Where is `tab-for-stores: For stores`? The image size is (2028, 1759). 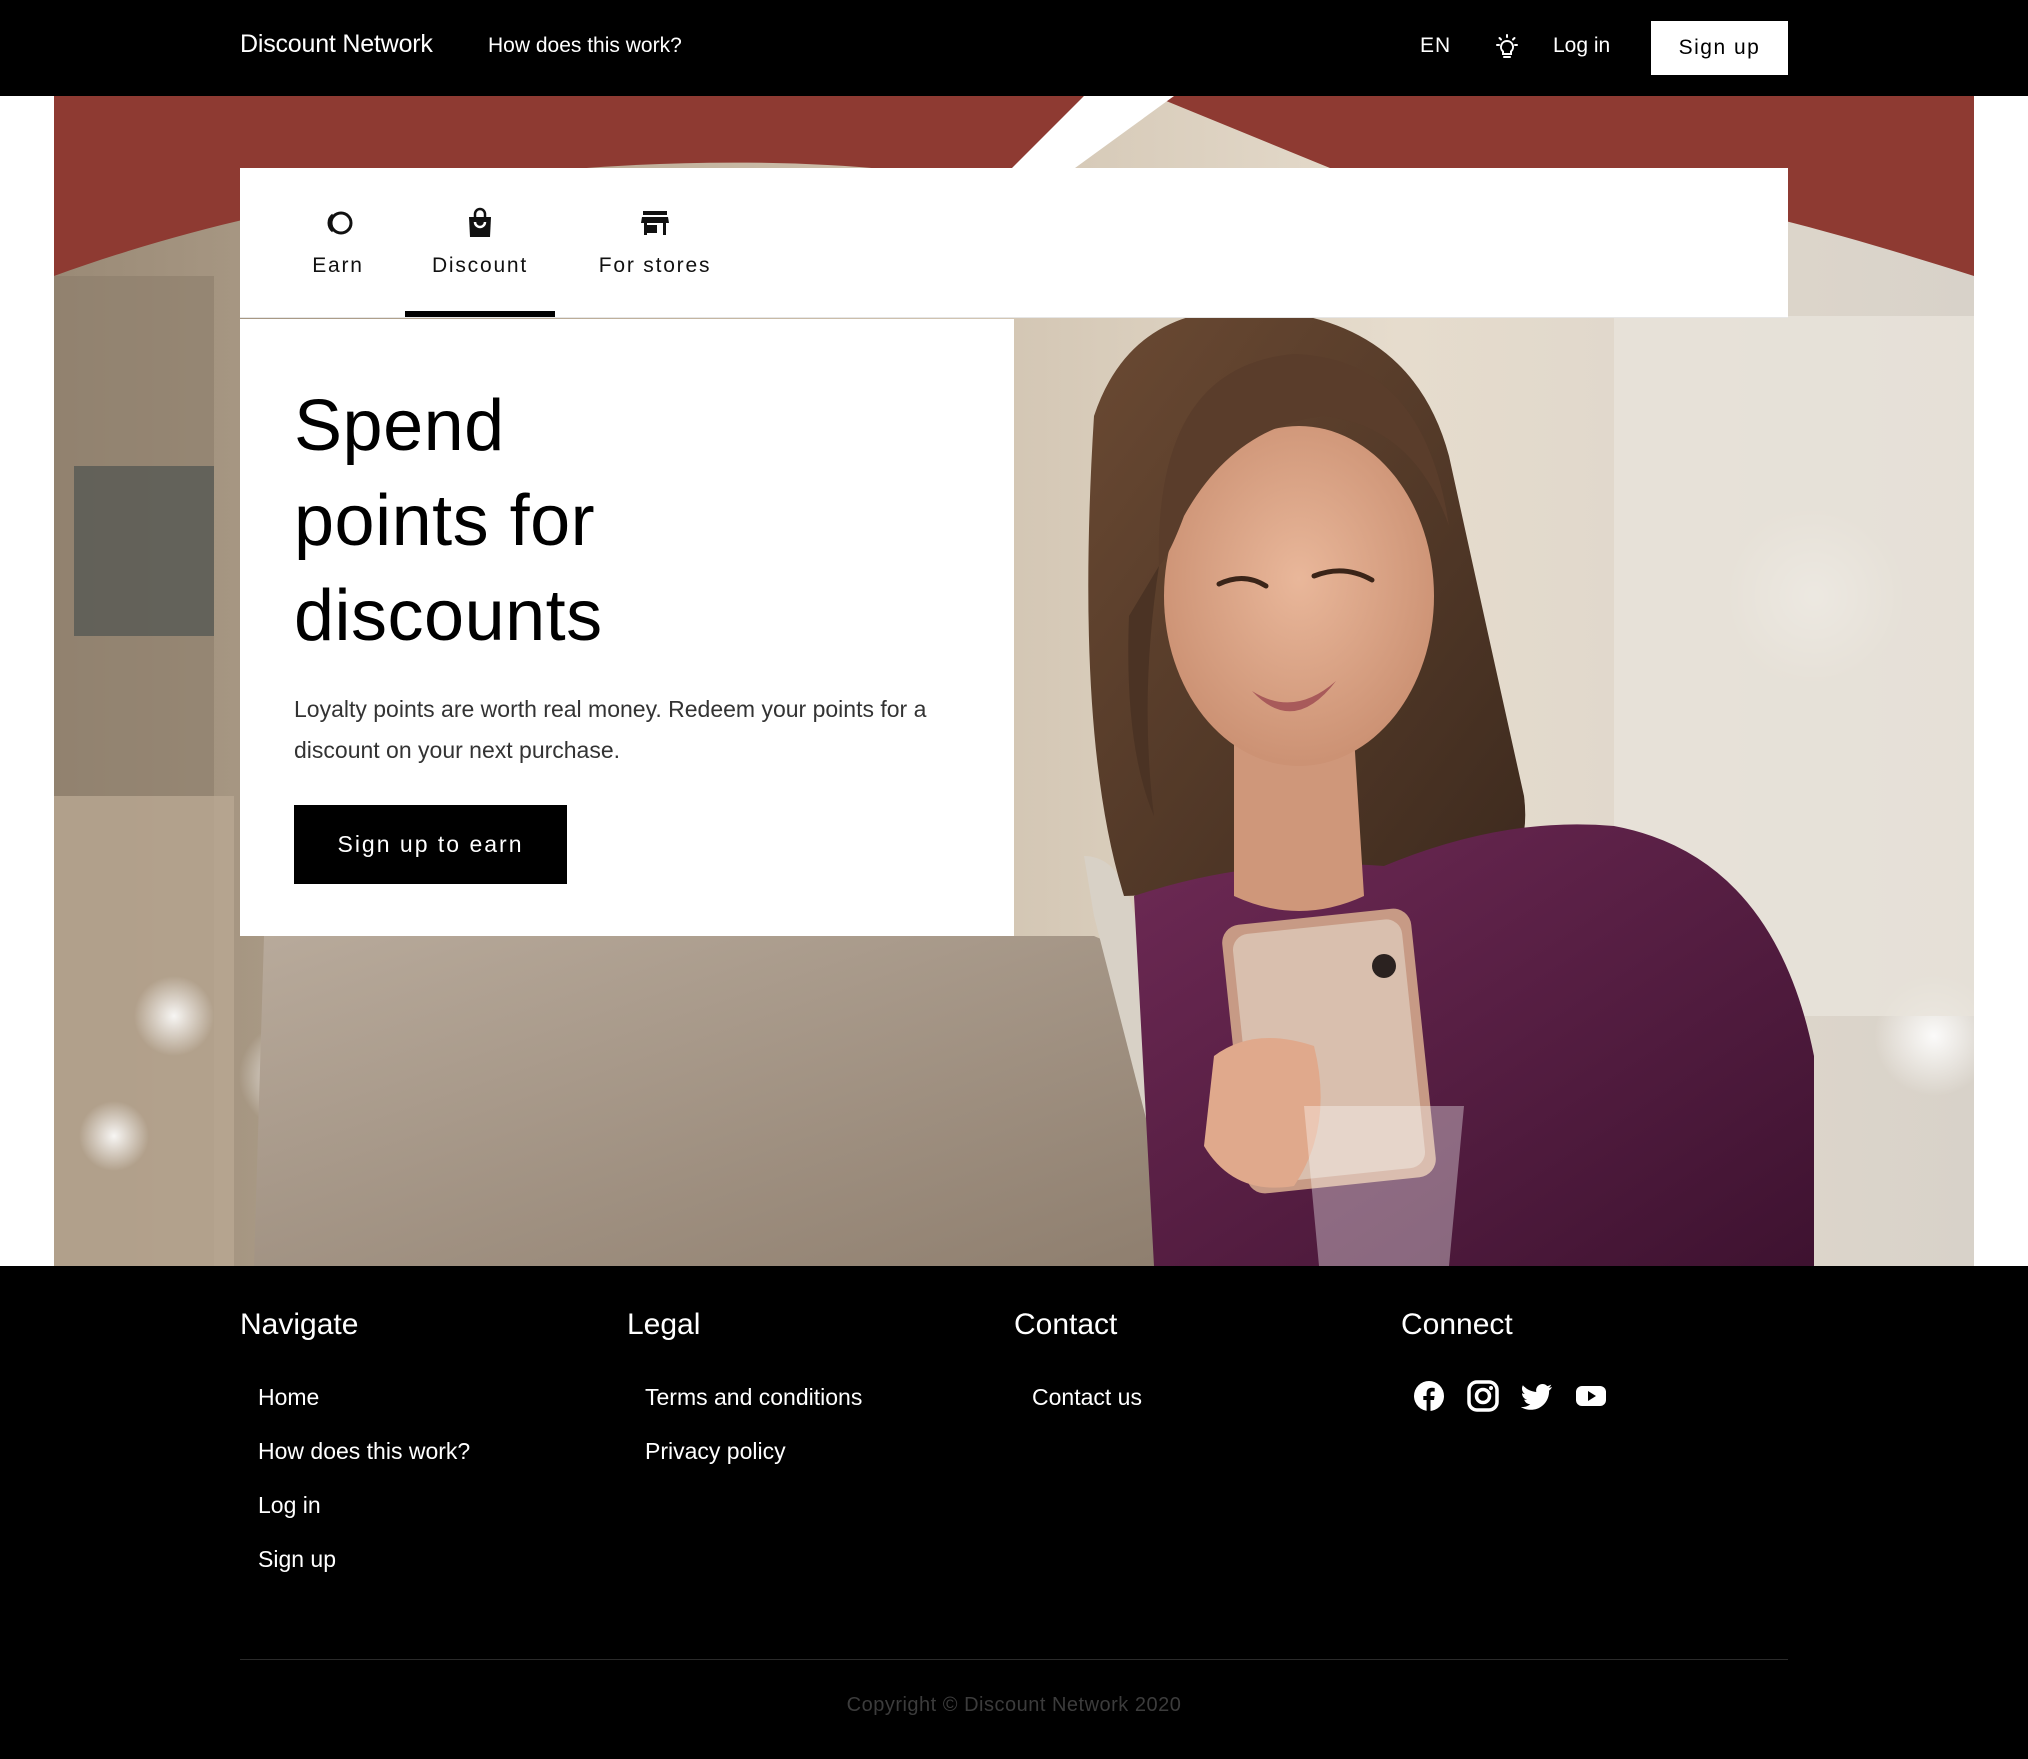 tab-for-stores: For stores is located at coordinates (655, 243).